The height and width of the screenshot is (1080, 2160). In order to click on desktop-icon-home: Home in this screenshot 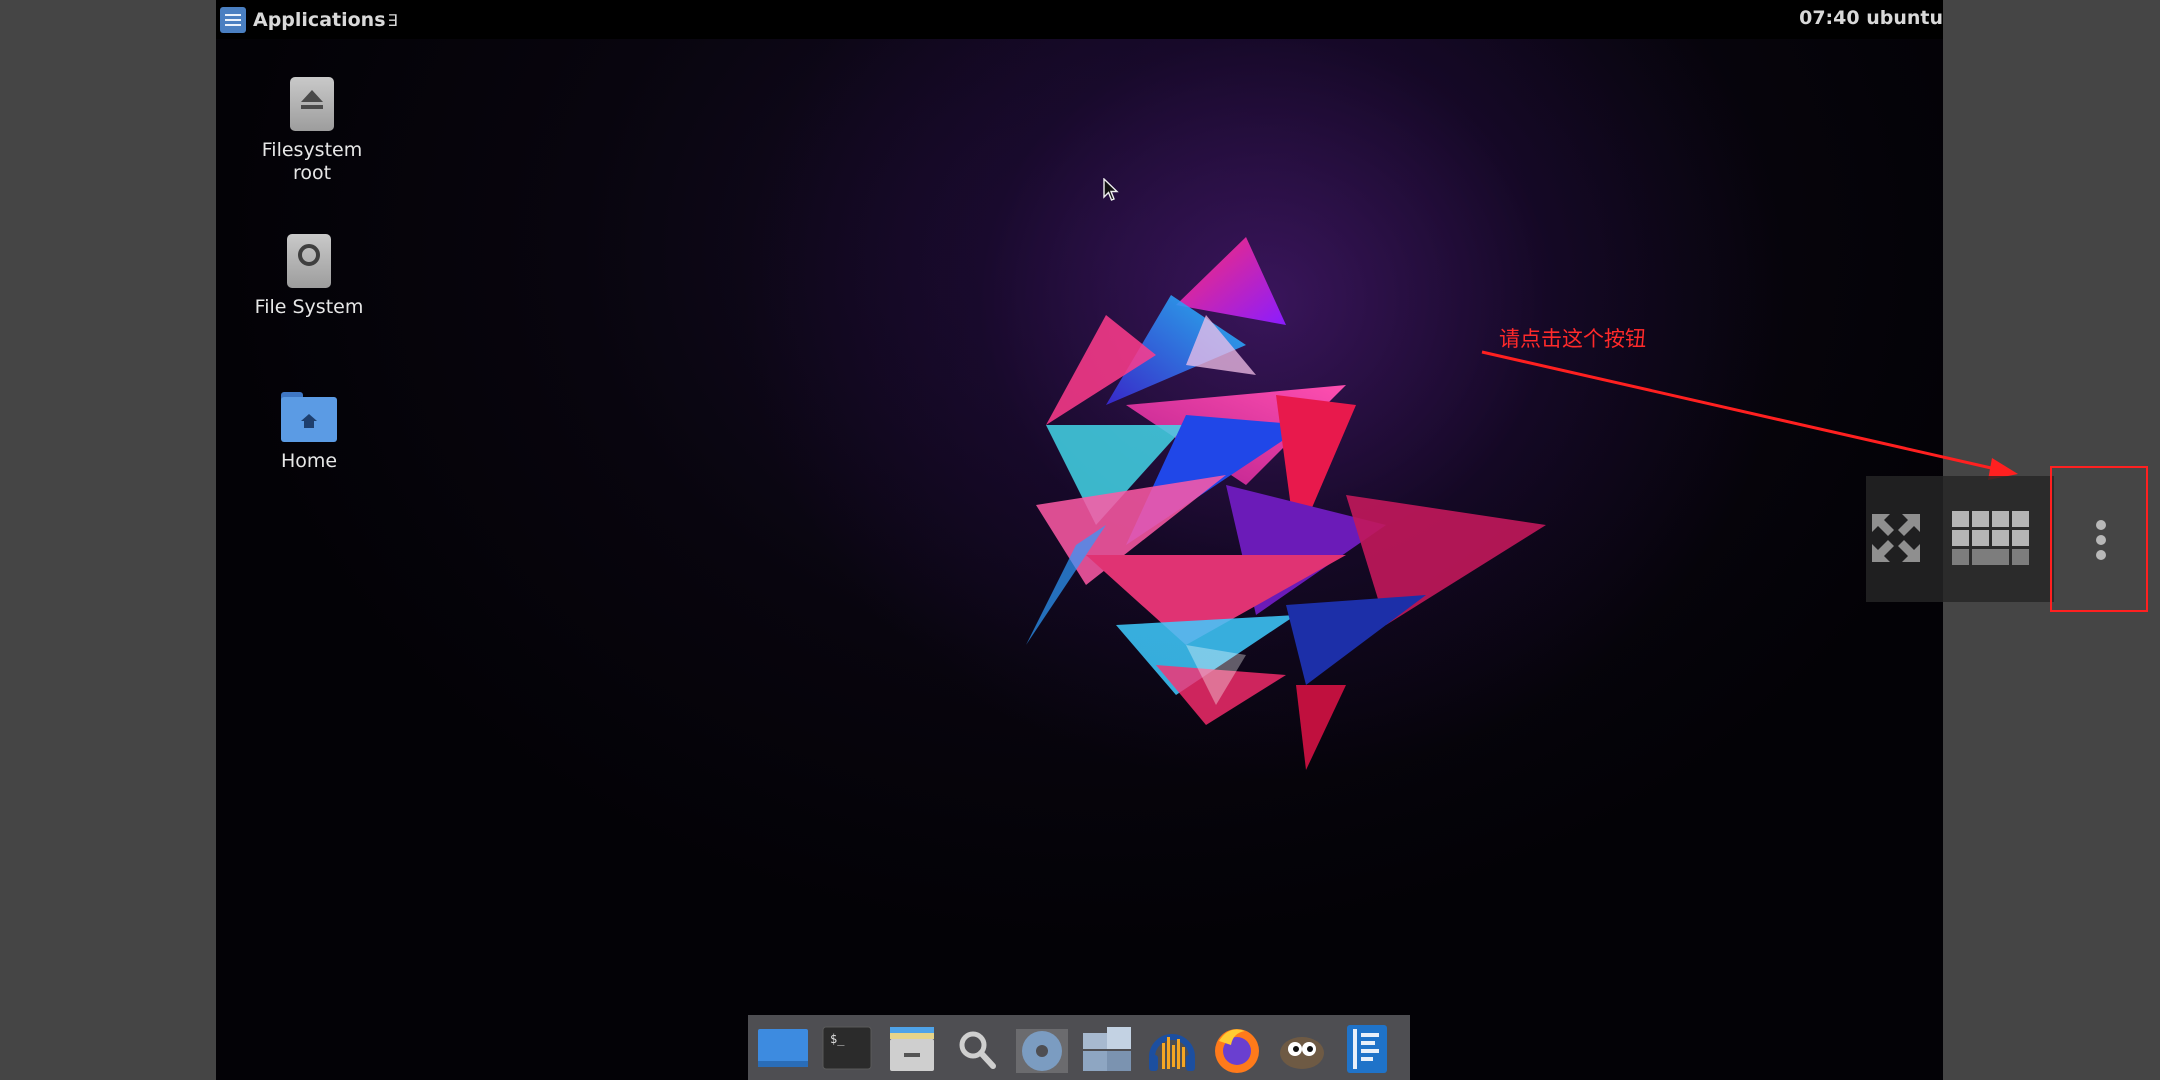, I will do `click(309, 432)`.